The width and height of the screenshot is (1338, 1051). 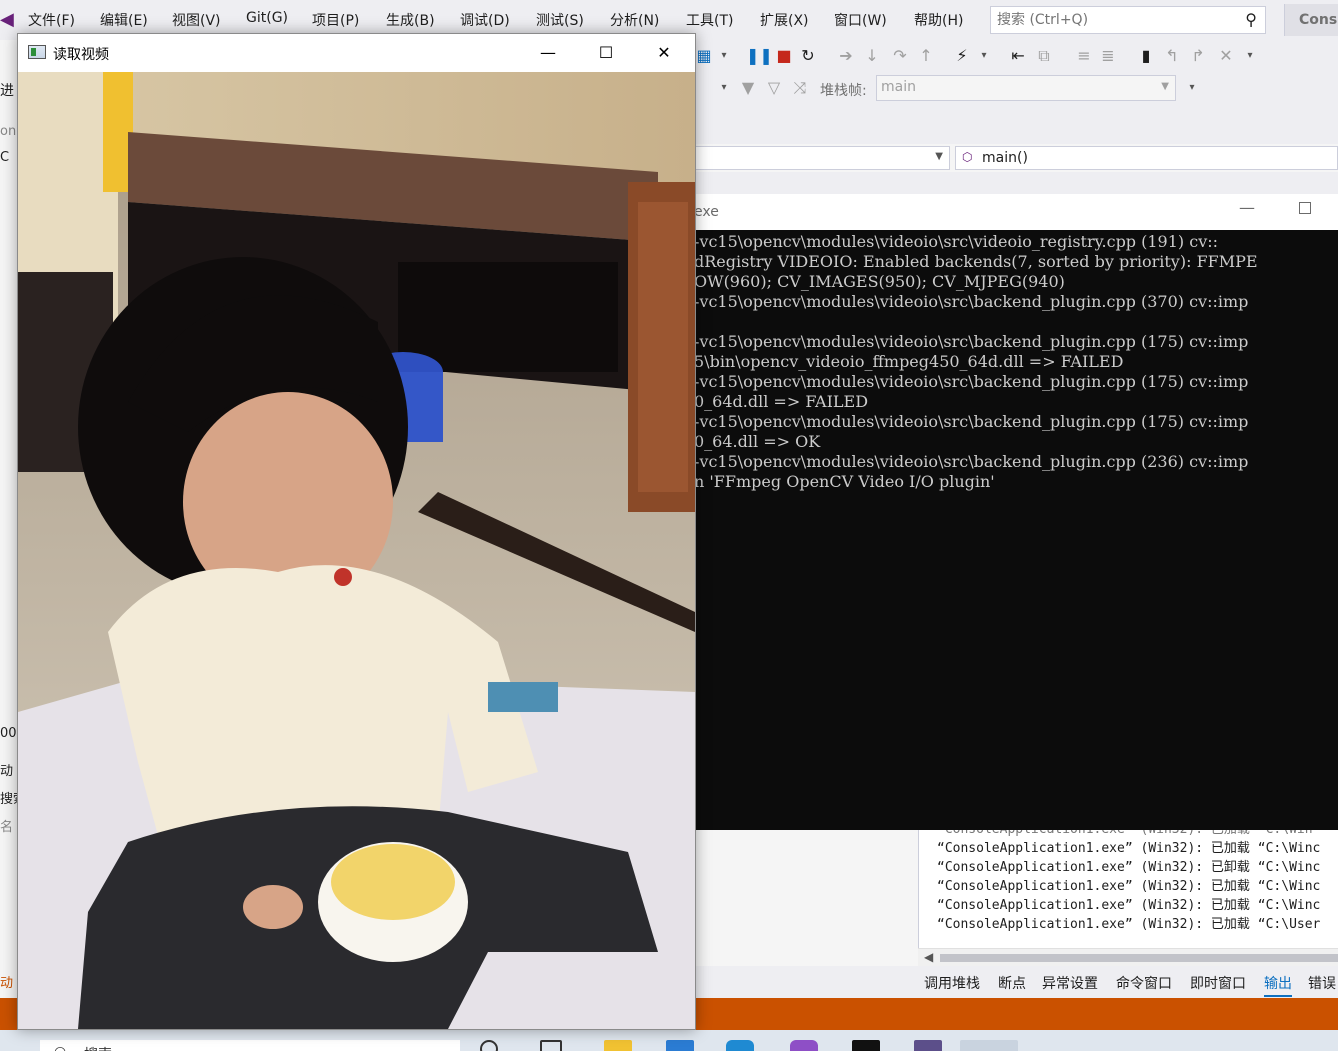 I want to click on terminal-icon, so click(x=866, y=1045).